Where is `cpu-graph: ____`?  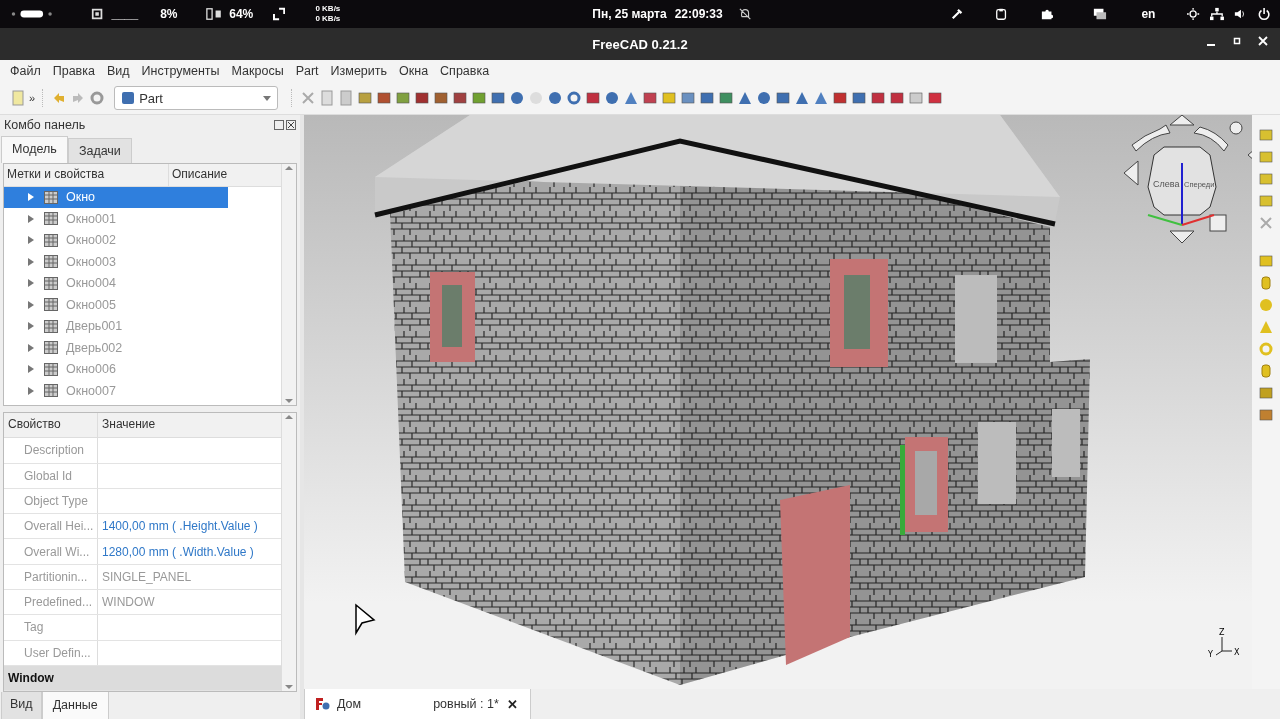 cpu-graph: ____ is located at coordinates (125, 14).